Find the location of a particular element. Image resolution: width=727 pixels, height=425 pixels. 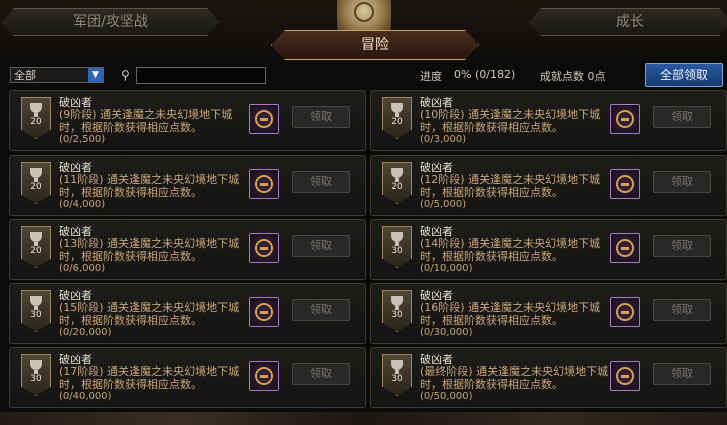

tab-legion-siege: 军团/攻坚战 is located at coordinates (110, 22).